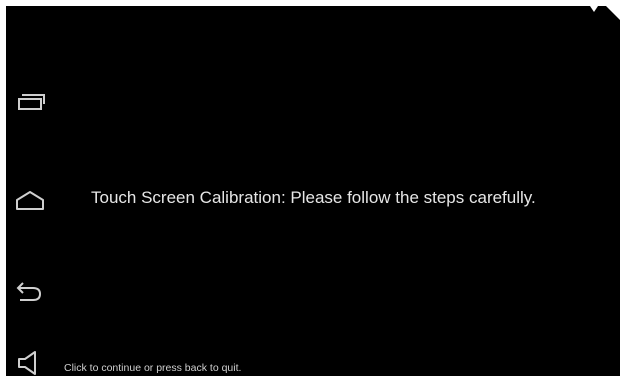 The image size is (626, 380). Describe the element at coordinates (153, 368) in the screenshot. I see `continue-hint: Click to continue or press back to quit.` at that location.